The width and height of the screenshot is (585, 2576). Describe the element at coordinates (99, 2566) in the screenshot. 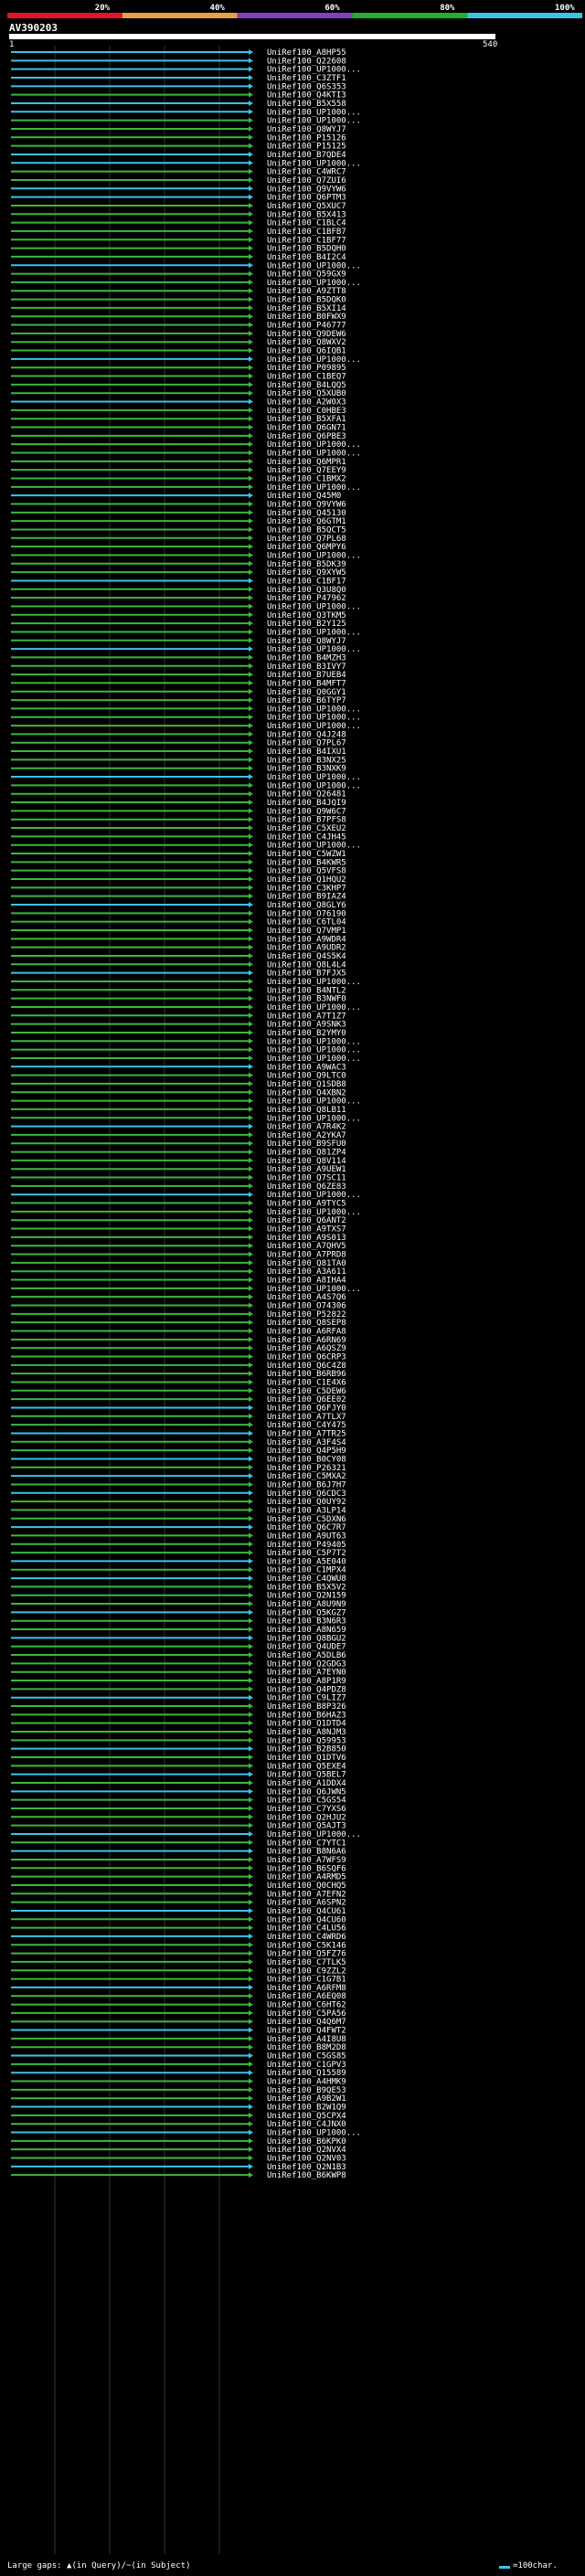

I see `legend-gaps-text: Large gaps: ▲(in Query)/~(in Subject)` at that location.